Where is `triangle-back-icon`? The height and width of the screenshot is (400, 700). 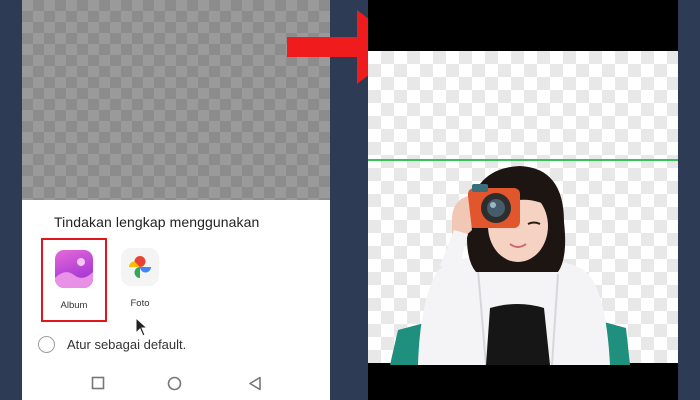 triangle-back-icon is located at coordinates (255, 383).